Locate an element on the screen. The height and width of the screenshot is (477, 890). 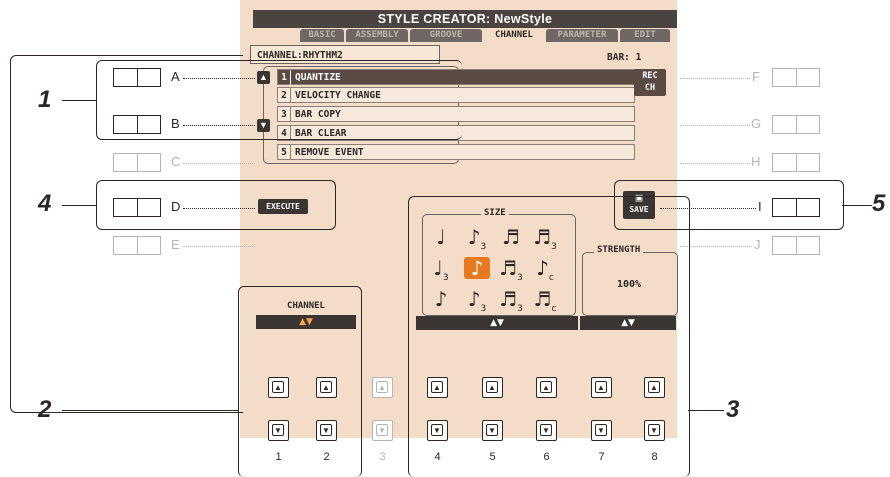
down-button-5: ▼ is located at coordinates (492, 430).